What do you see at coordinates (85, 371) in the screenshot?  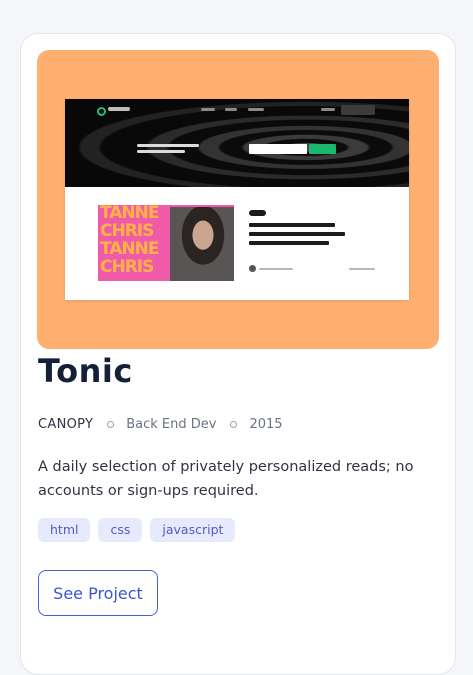 I see `project-title: Tonic` at bounding box center [85, 371].